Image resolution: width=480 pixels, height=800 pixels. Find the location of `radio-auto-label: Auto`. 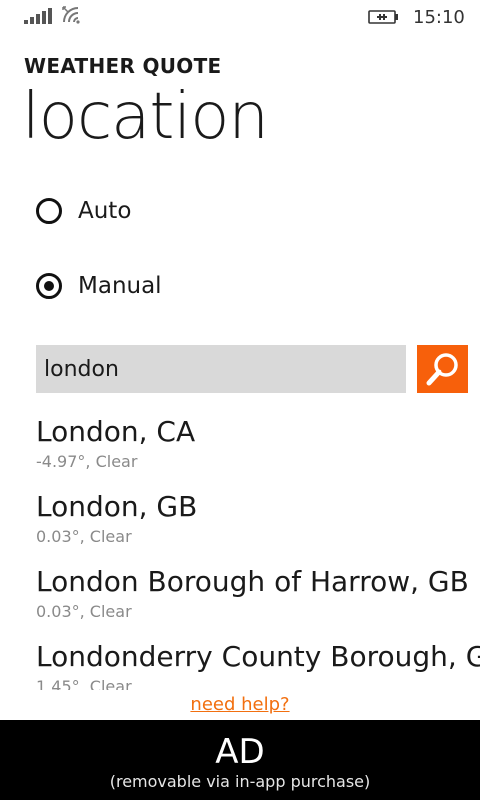

radio-auto-label: Auto is located at coordinates (105, 211).